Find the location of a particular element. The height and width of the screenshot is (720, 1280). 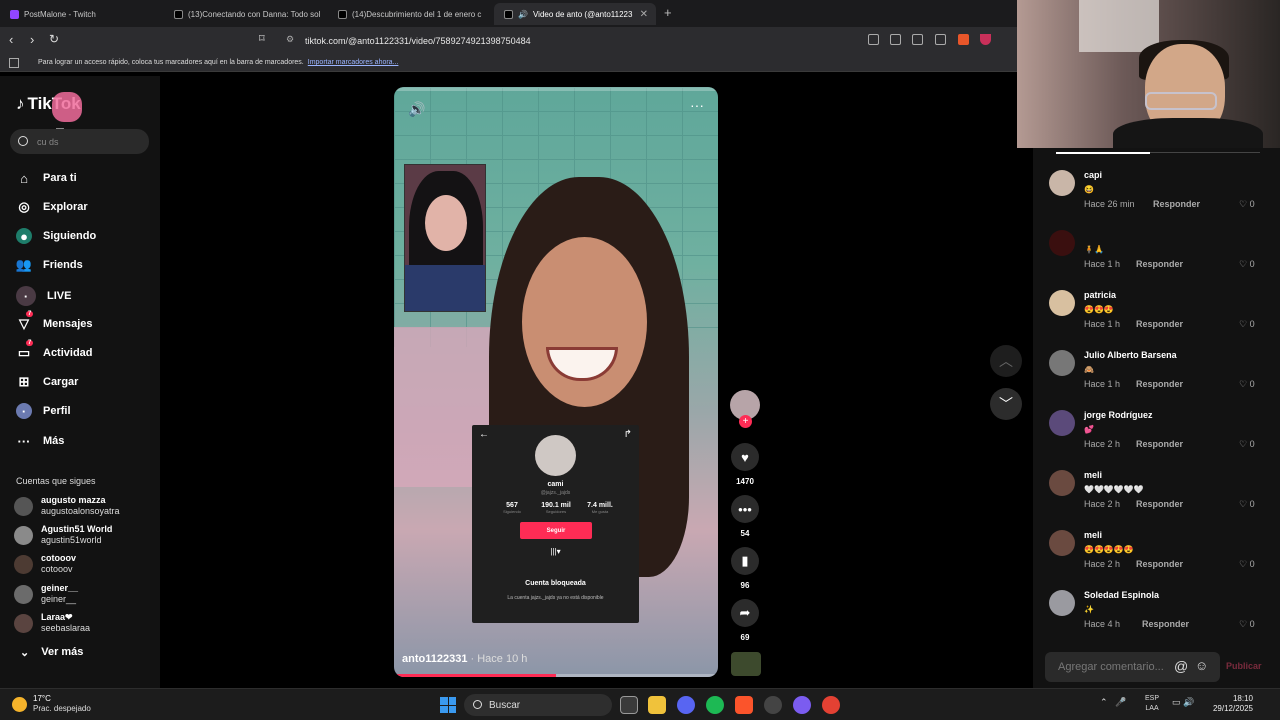

more-options-icon: ··· is located at coordinates (697, 105).